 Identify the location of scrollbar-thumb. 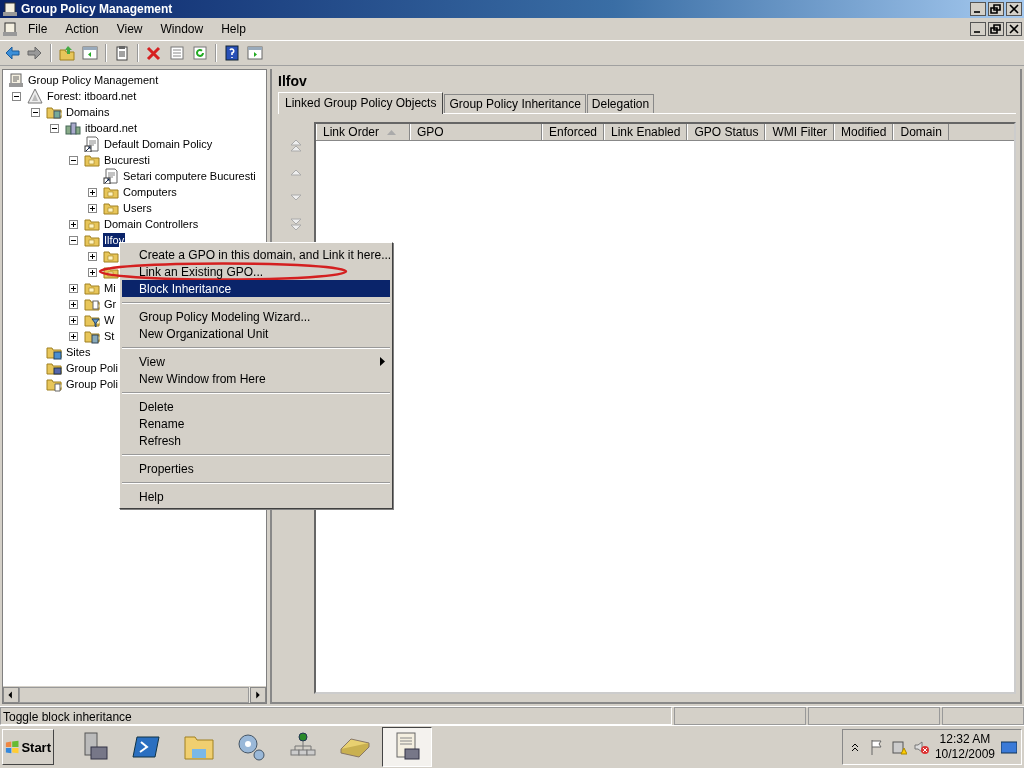
(134, 695).